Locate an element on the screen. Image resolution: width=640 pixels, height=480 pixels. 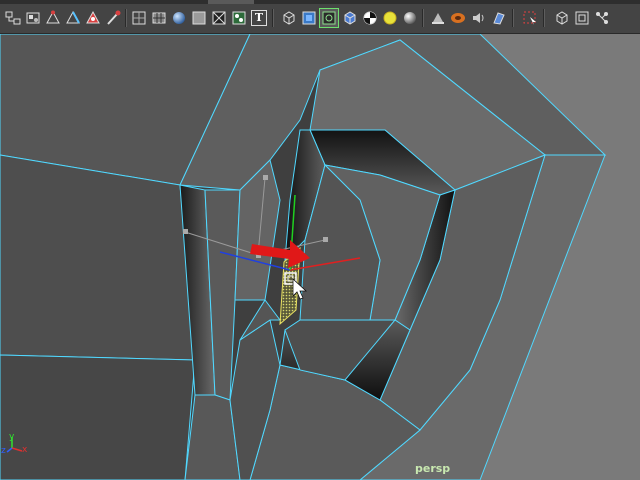
smooth-shade-selected-icon is located at coordinates (179, 18).